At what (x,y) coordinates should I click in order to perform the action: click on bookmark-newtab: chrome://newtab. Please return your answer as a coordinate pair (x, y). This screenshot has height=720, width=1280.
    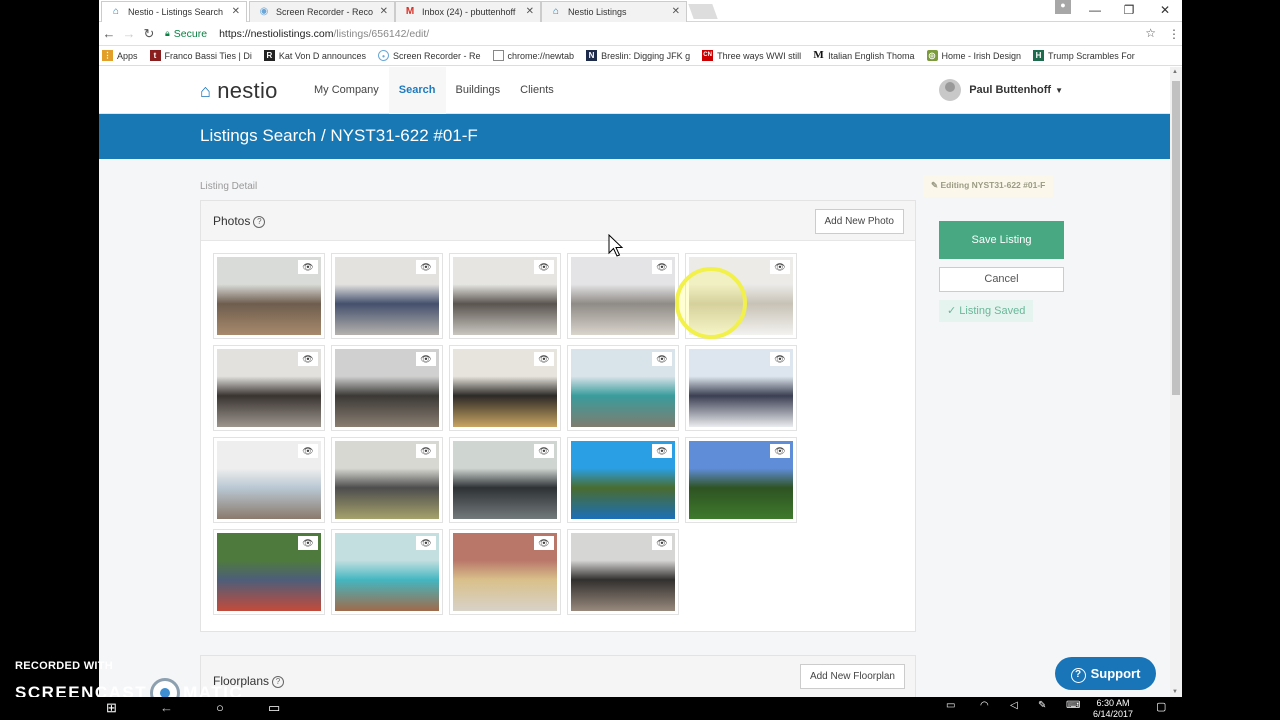
    Looking at the image, I should click on (533, 55).